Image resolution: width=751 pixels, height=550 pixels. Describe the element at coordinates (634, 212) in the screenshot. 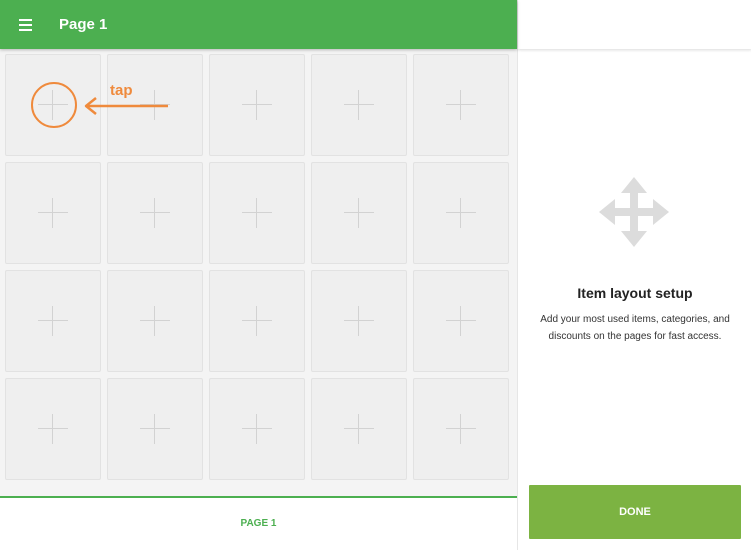

I see `move-arrows-icon` at that location.